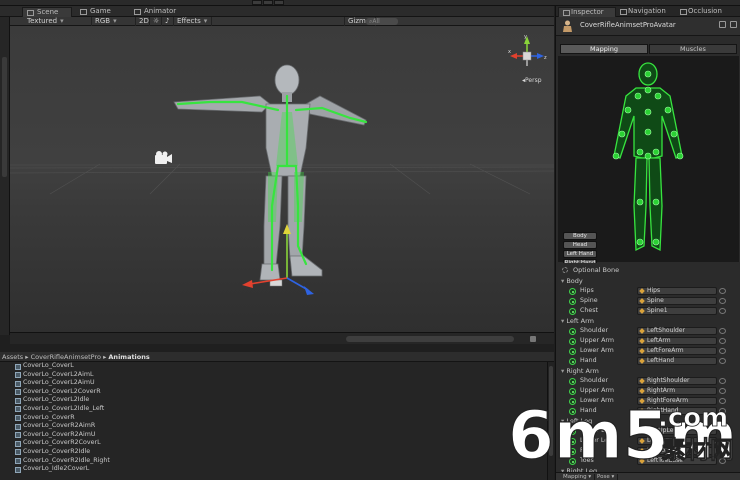  What do you see at coordinates (137, 12) in the screenshot?
I see `animator-icon` at bounding box center [137, 12].